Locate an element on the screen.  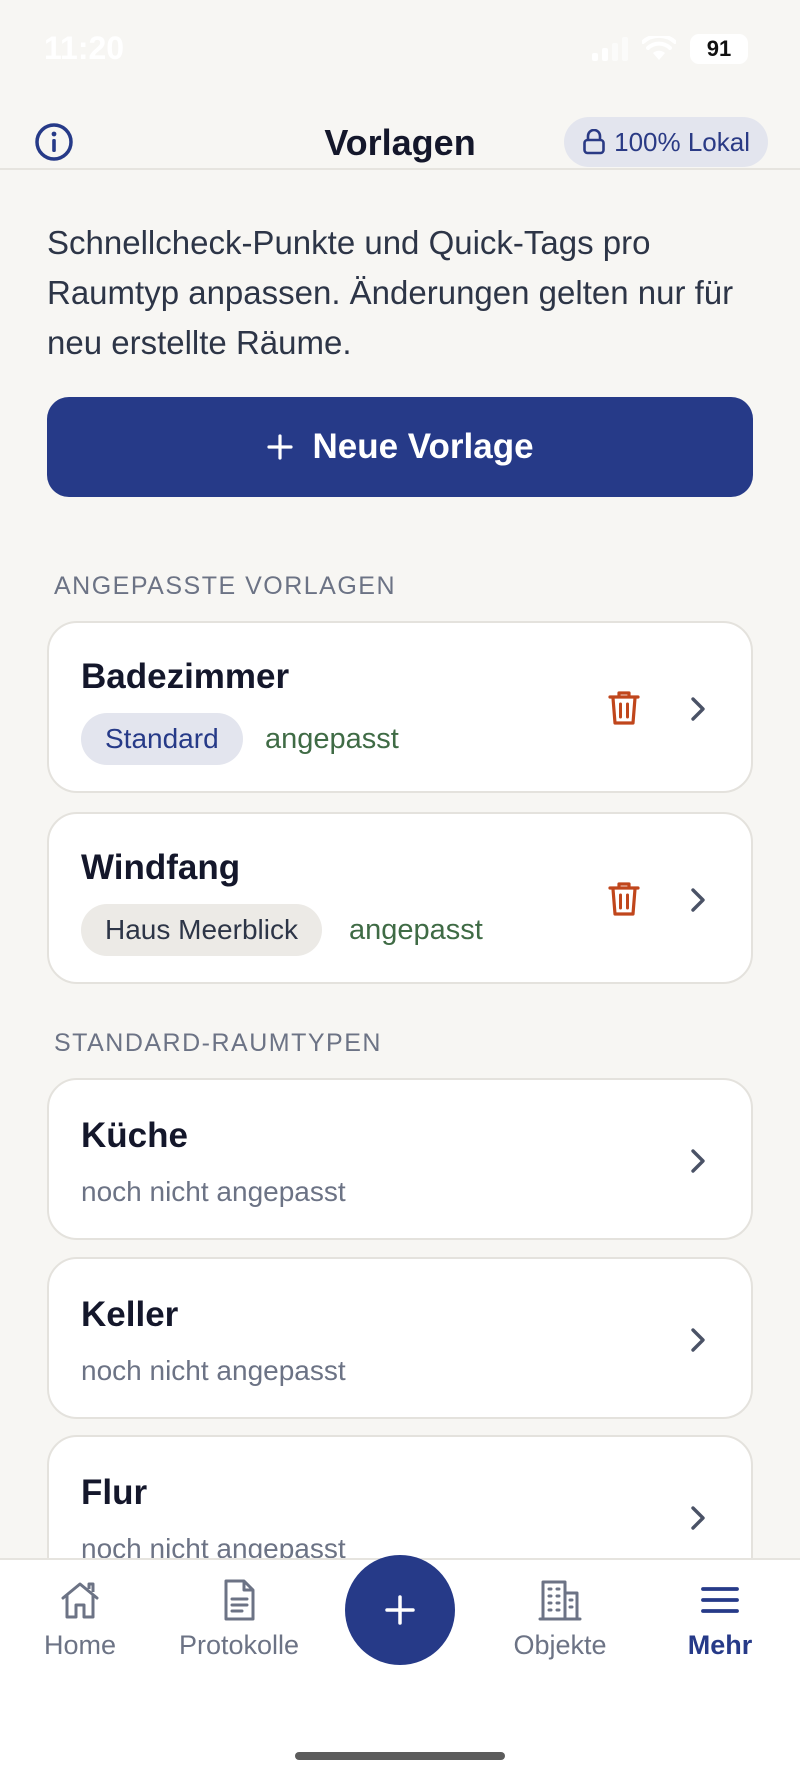
nav-item-mehr: Mehr is located at coordinates (720, 1618).